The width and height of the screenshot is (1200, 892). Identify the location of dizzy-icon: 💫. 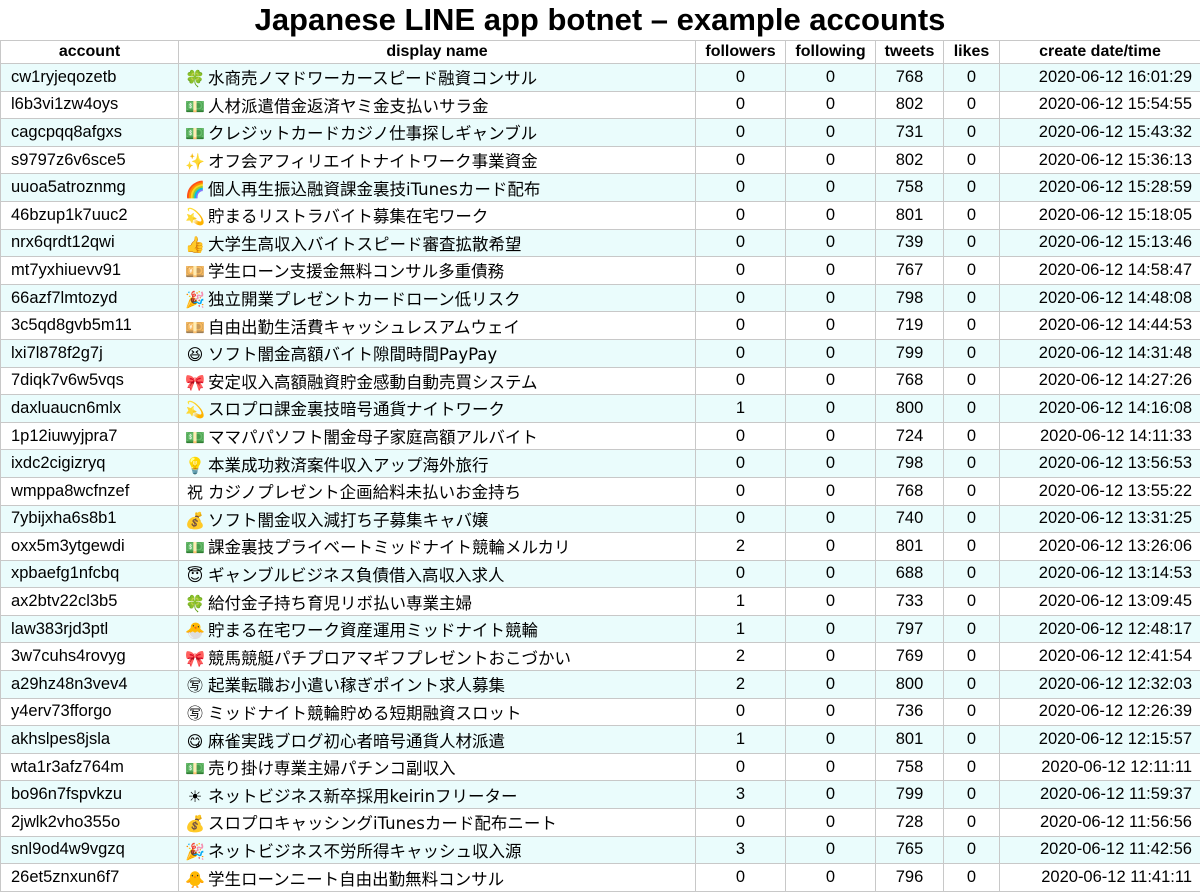
(195, 216).